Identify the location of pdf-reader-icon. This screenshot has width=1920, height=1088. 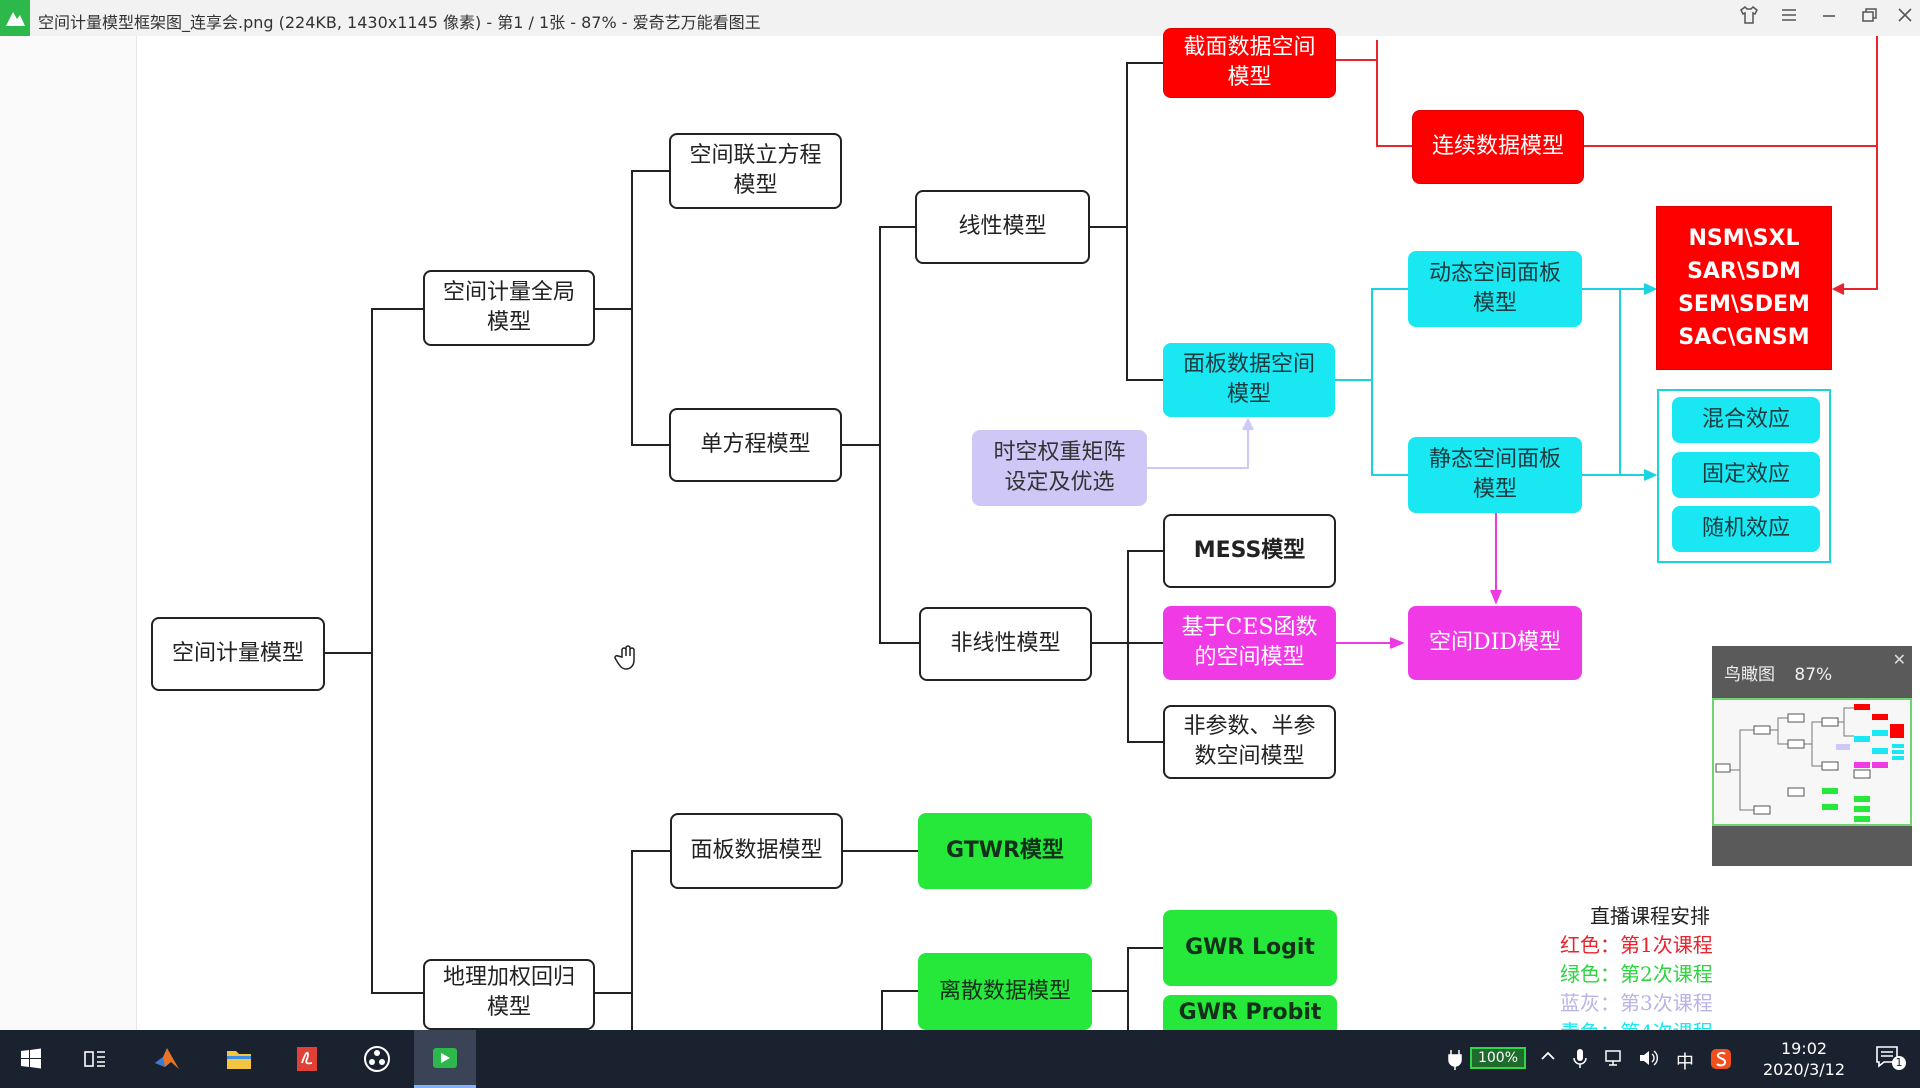
(307, 1059).